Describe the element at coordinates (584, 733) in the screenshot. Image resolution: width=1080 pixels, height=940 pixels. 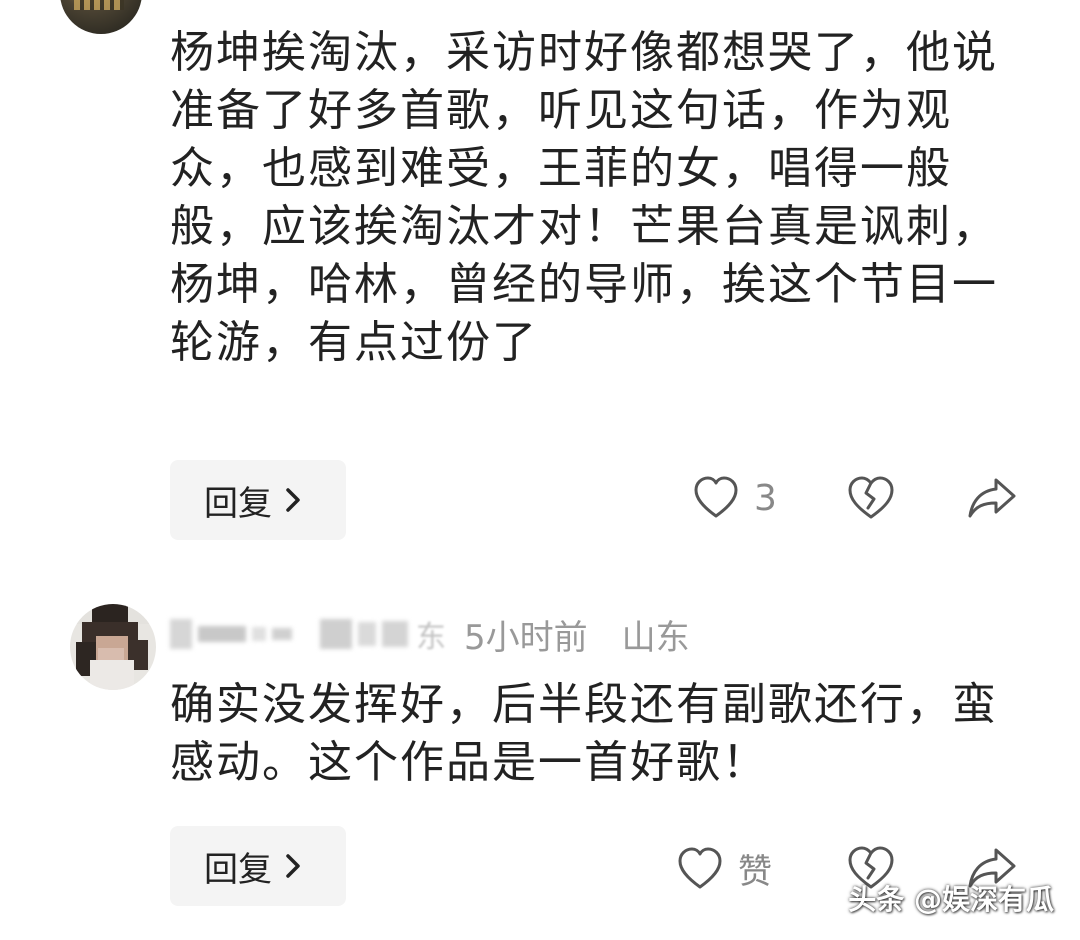
I see `comment-text: 确实没发挥好，后半段还有副歌还行，蛮感动。这个作品是一首好歌！` at that location.